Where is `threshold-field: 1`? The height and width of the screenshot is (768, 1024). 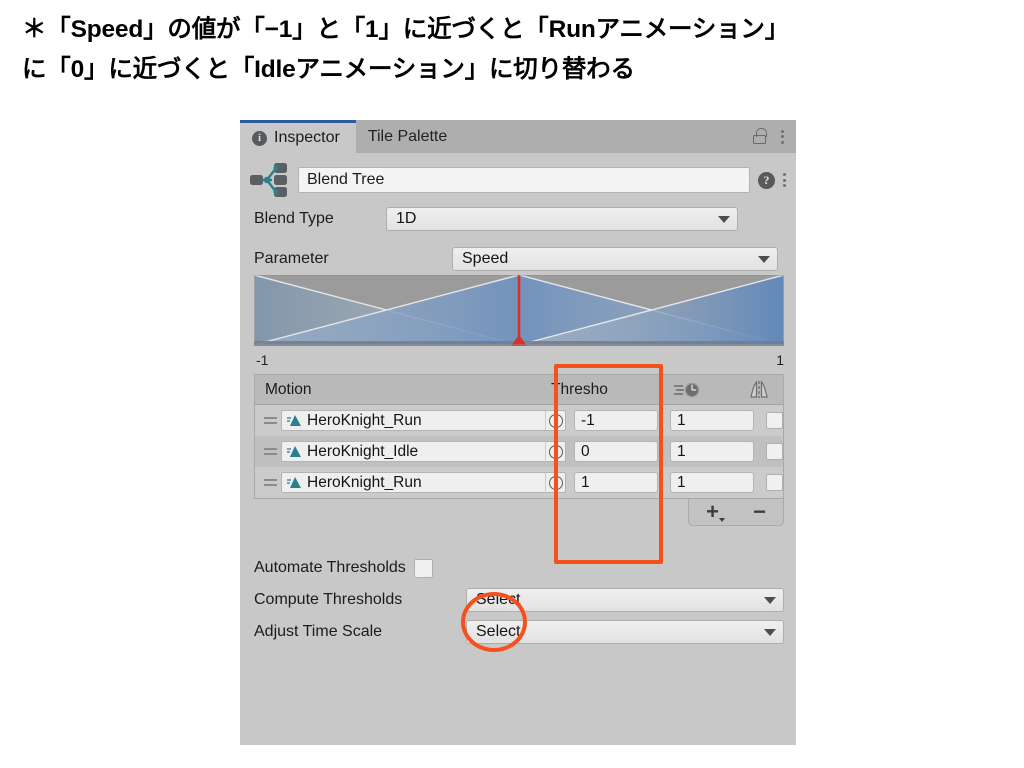
threshold-field: 1 is located at coordinates (616, 482).